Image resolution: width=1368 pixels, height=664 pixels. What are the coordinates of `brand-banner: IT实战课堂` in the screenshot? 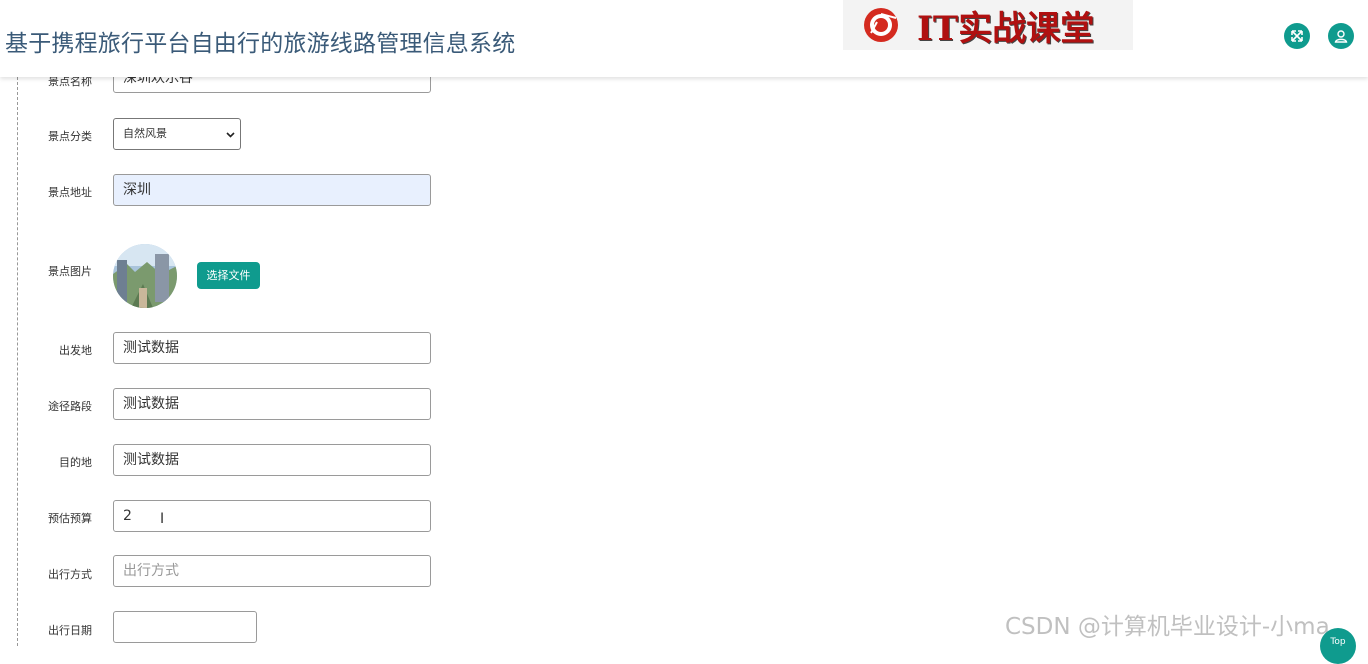 It's located at (988, 25).